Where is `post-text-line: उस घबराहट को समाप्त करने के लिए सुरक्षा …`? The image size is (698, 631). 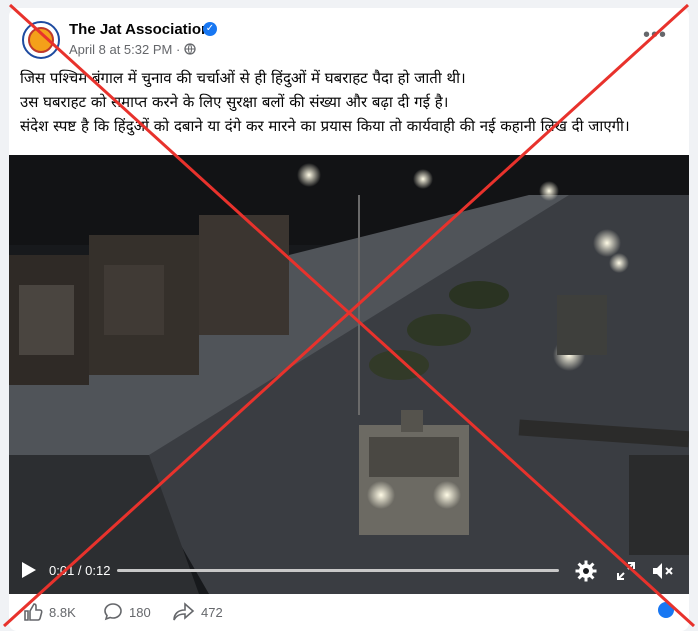
post-text-line: उस घबराहट को समाप्त करने के लिए सुरक्षा … is located at coordinates (234, 102).